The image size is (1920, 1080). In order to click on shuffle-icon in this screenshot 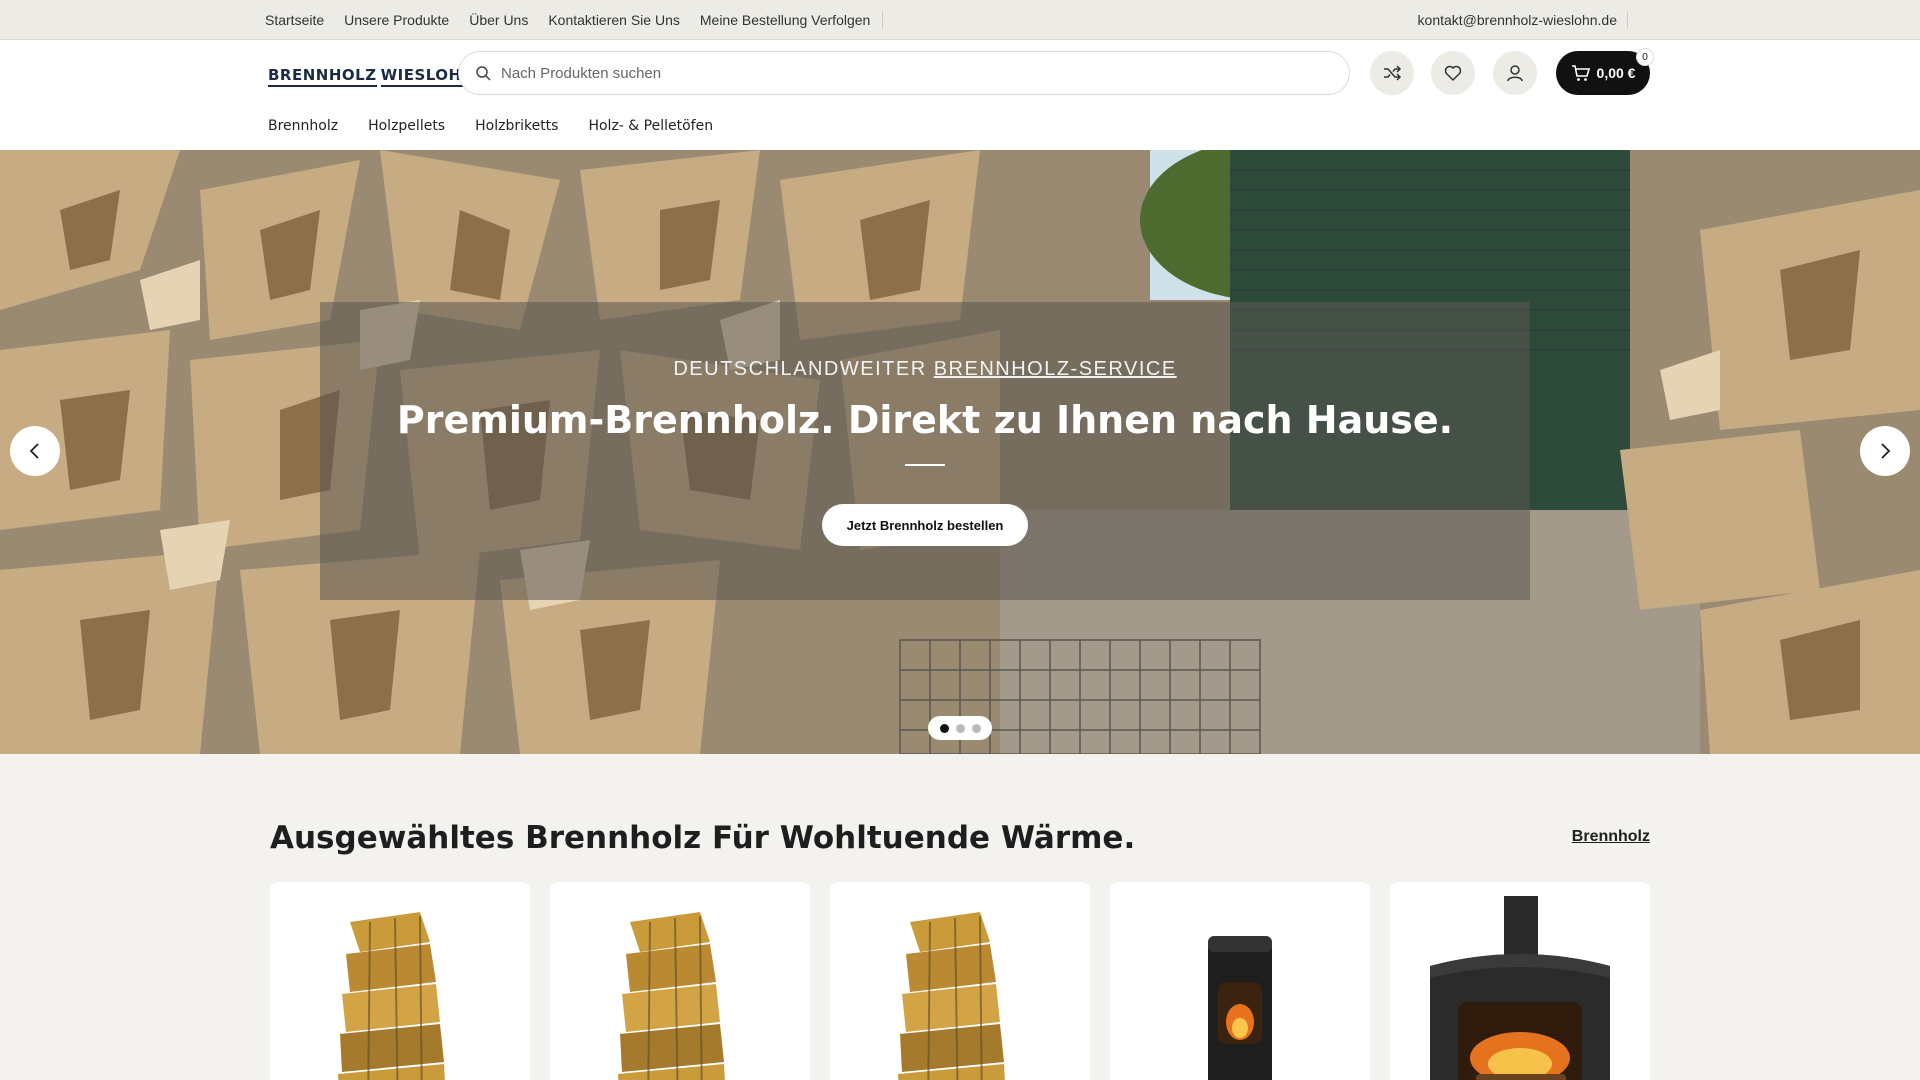, I will do `click(1393, 73)`.